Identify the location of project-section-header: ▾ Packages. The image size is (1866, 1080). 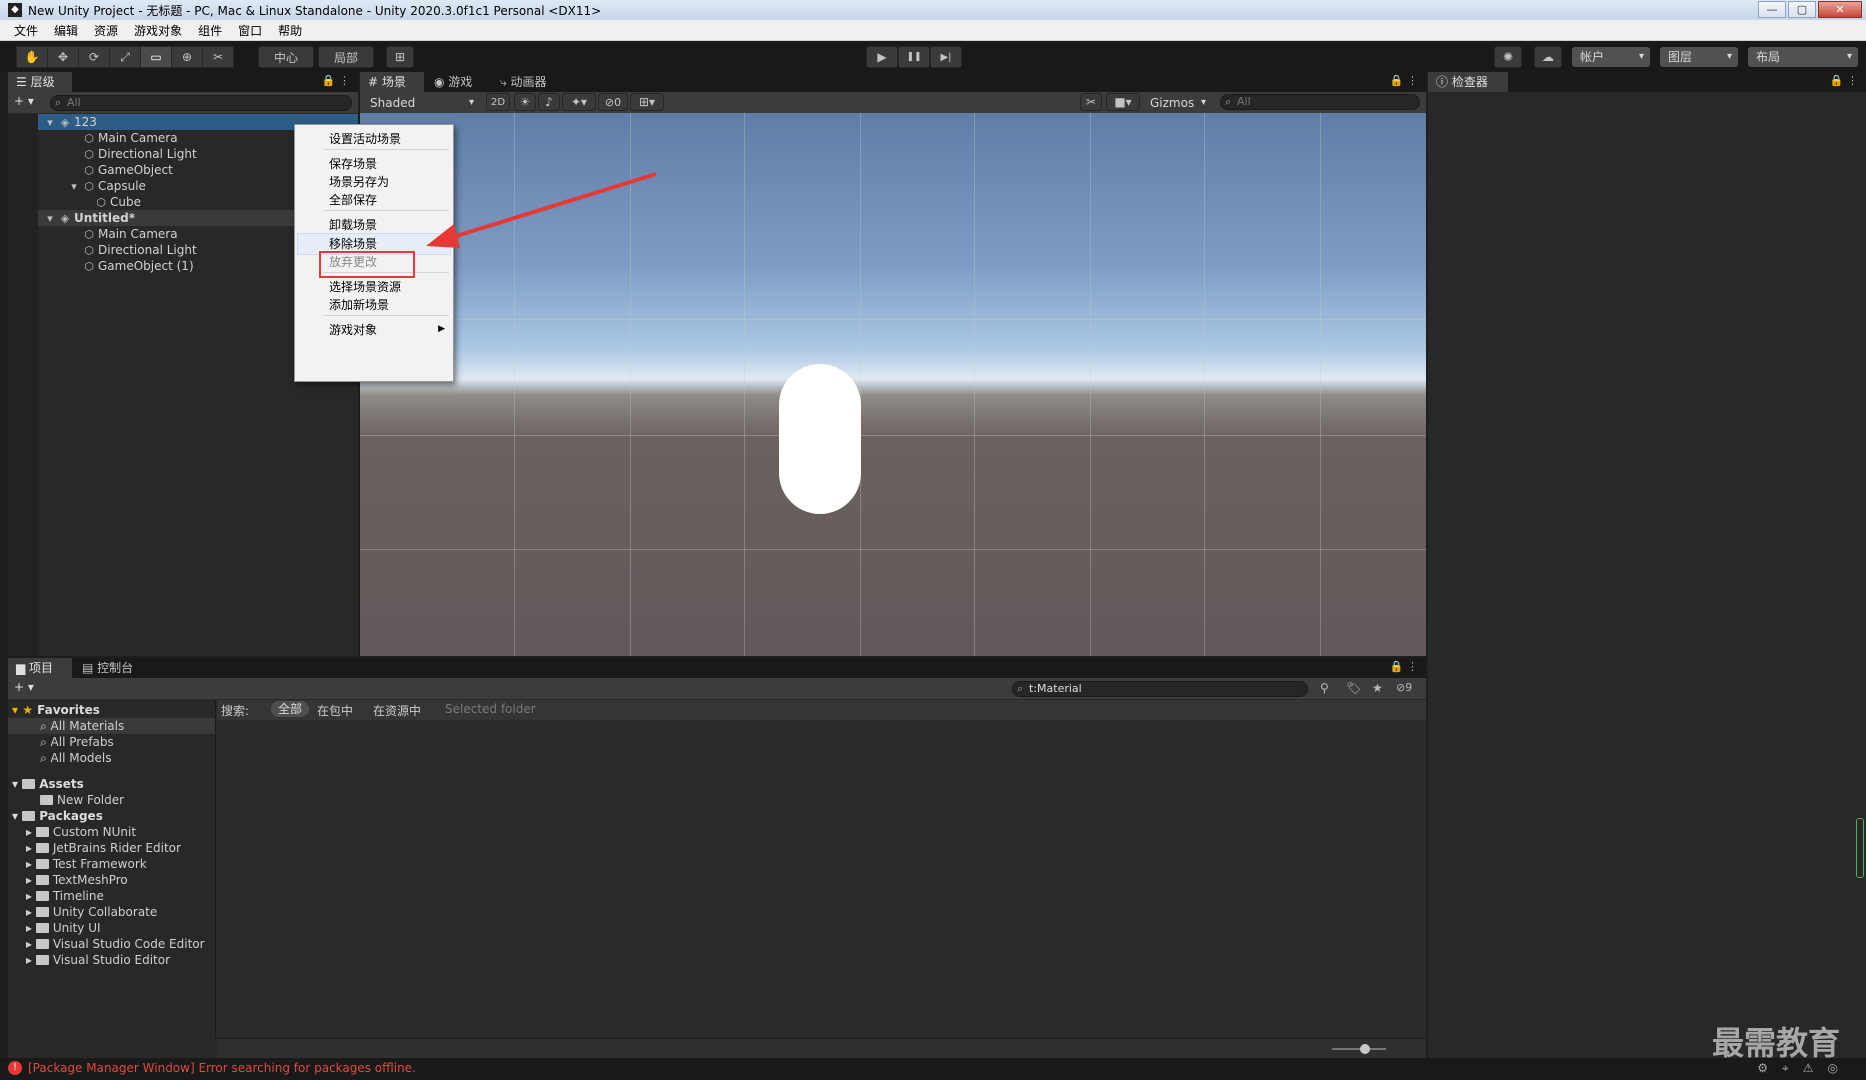
(111, 816).